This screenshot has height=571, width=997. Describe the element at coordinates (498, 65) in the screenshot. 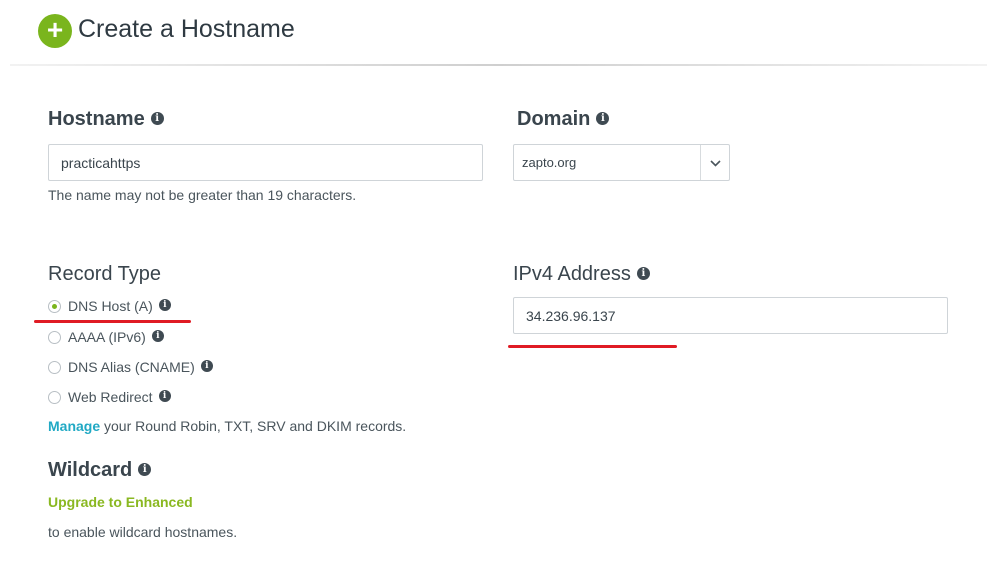

I see `header-divider` at that location.